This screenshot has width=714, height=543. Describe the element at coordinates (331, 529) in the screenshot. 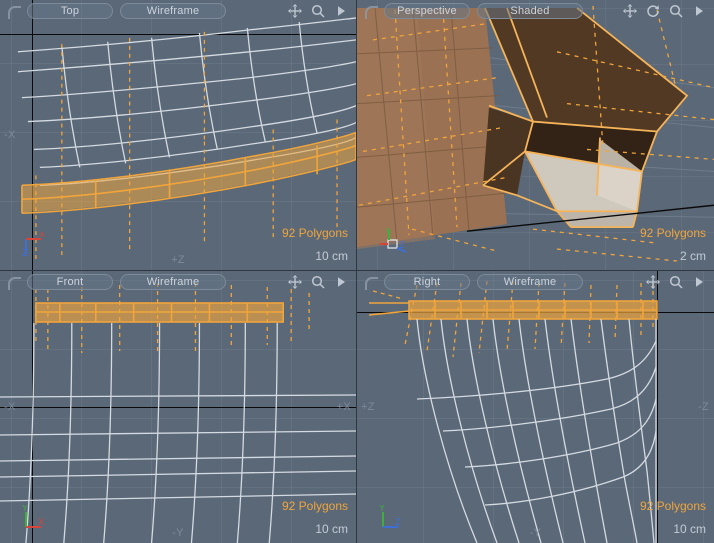

I see `scale-label-front: 10 cm` at that location.